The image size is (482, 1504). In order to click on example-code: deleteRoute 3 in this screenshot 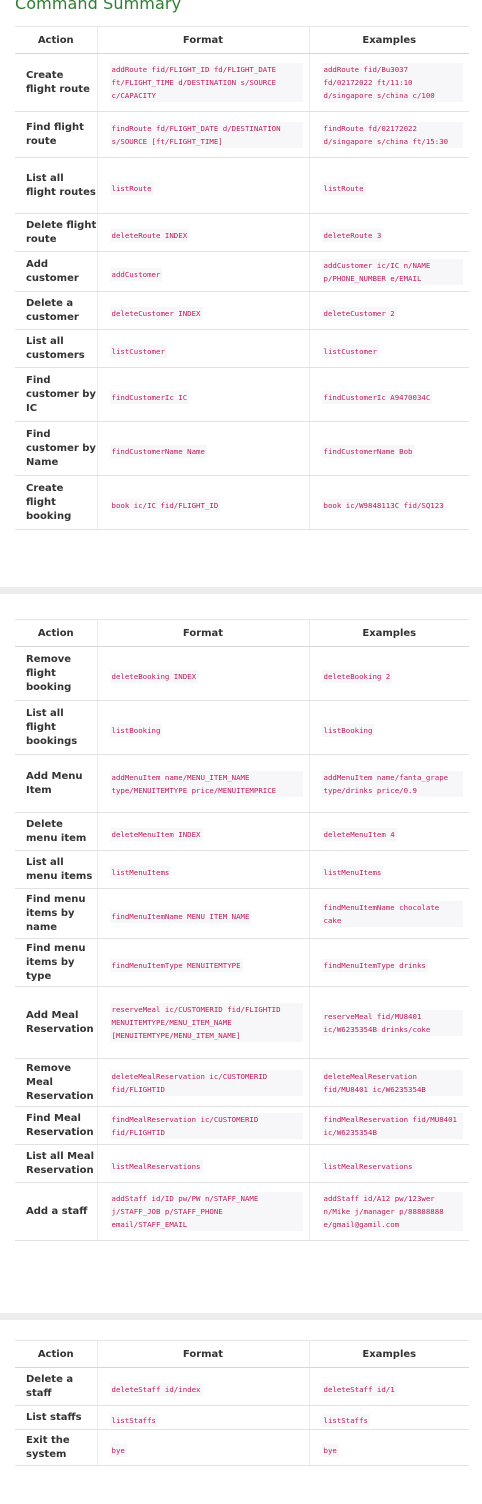, I will do `click(352, 235)`.